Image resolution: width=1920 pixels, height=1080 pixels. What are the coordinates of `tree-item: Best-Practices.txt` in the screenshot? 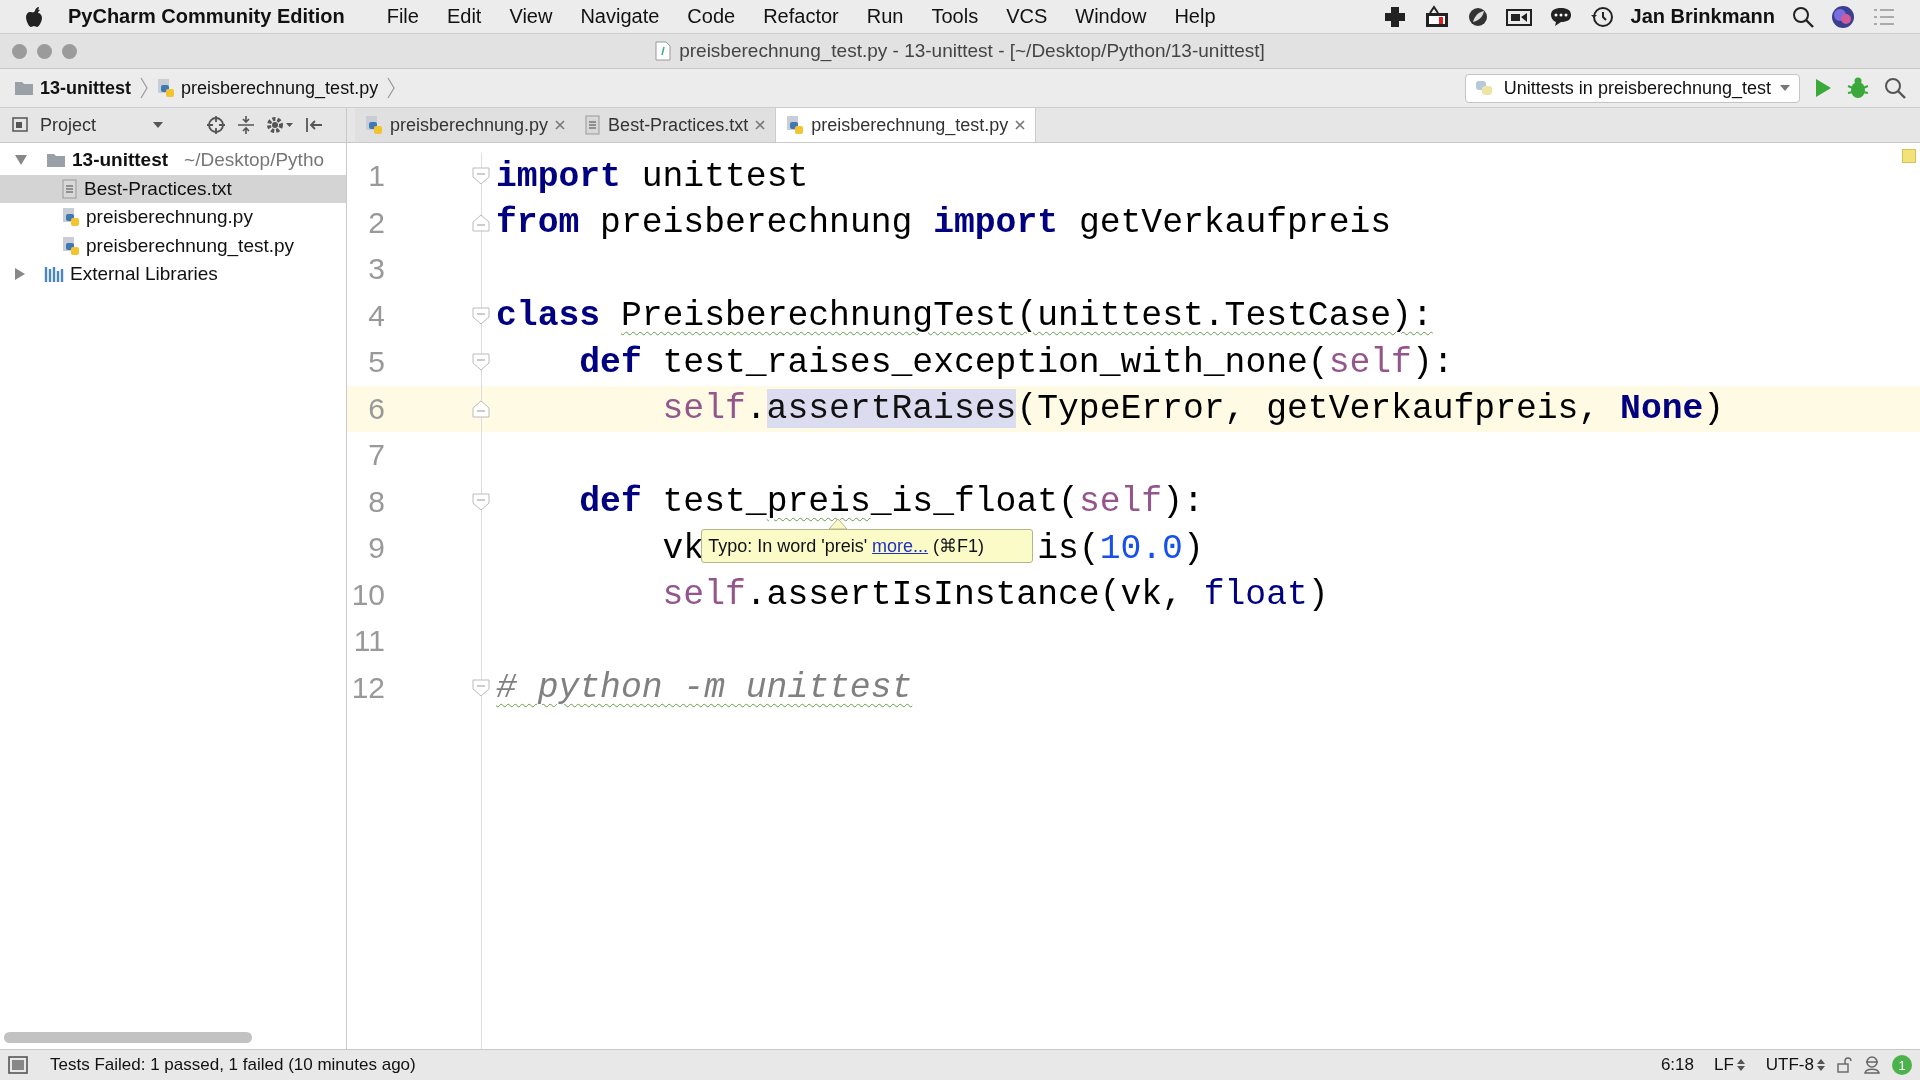 It's located at (173, 188).